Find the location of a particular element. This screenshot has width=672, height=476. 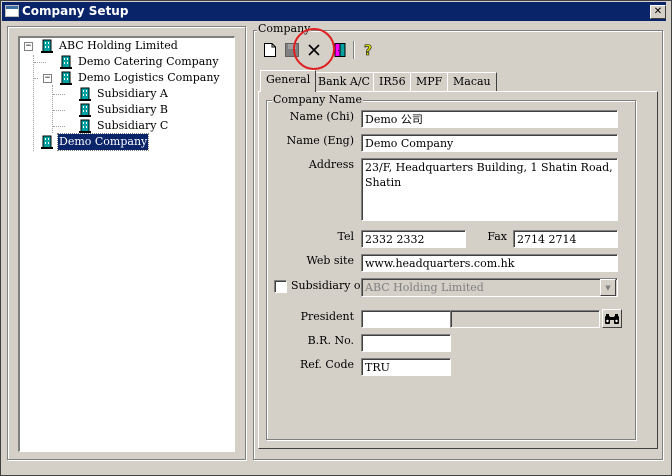

highlight-circle is located at coordinates (314, 49).